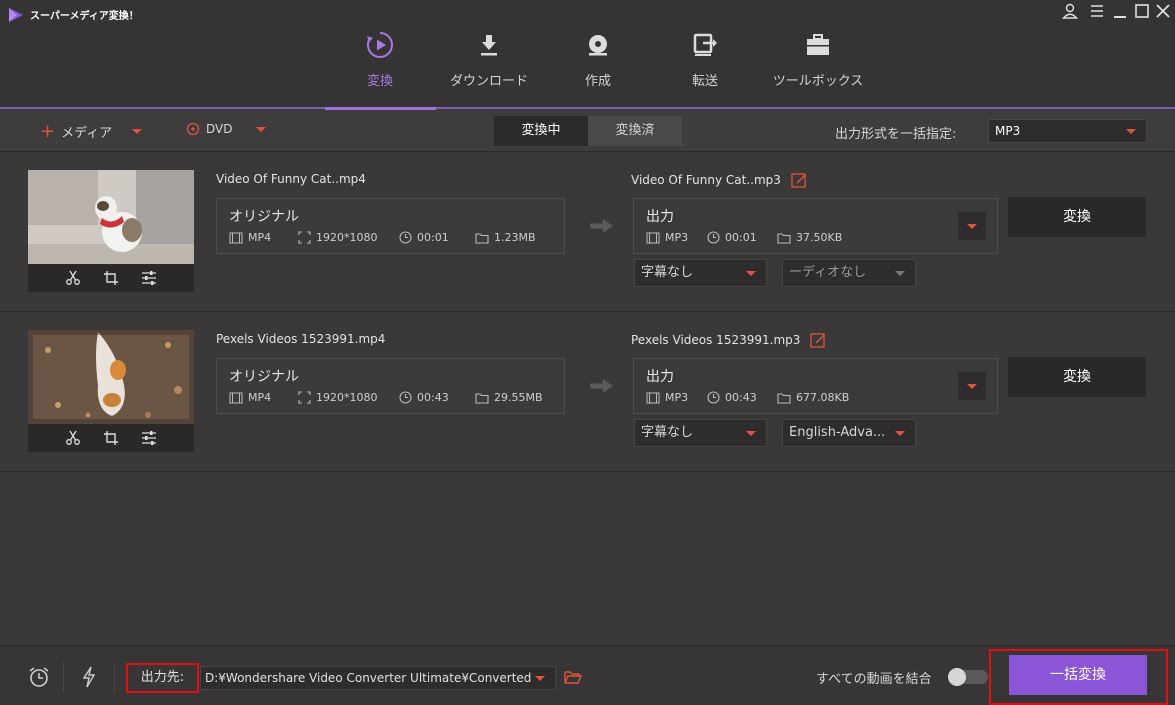 This screenshot has height=705, width=1175. What do you see at coordinates (489, 69) in the screenshot?
I see `nav-download: ダウンロード` at bounding box center [489, 69].